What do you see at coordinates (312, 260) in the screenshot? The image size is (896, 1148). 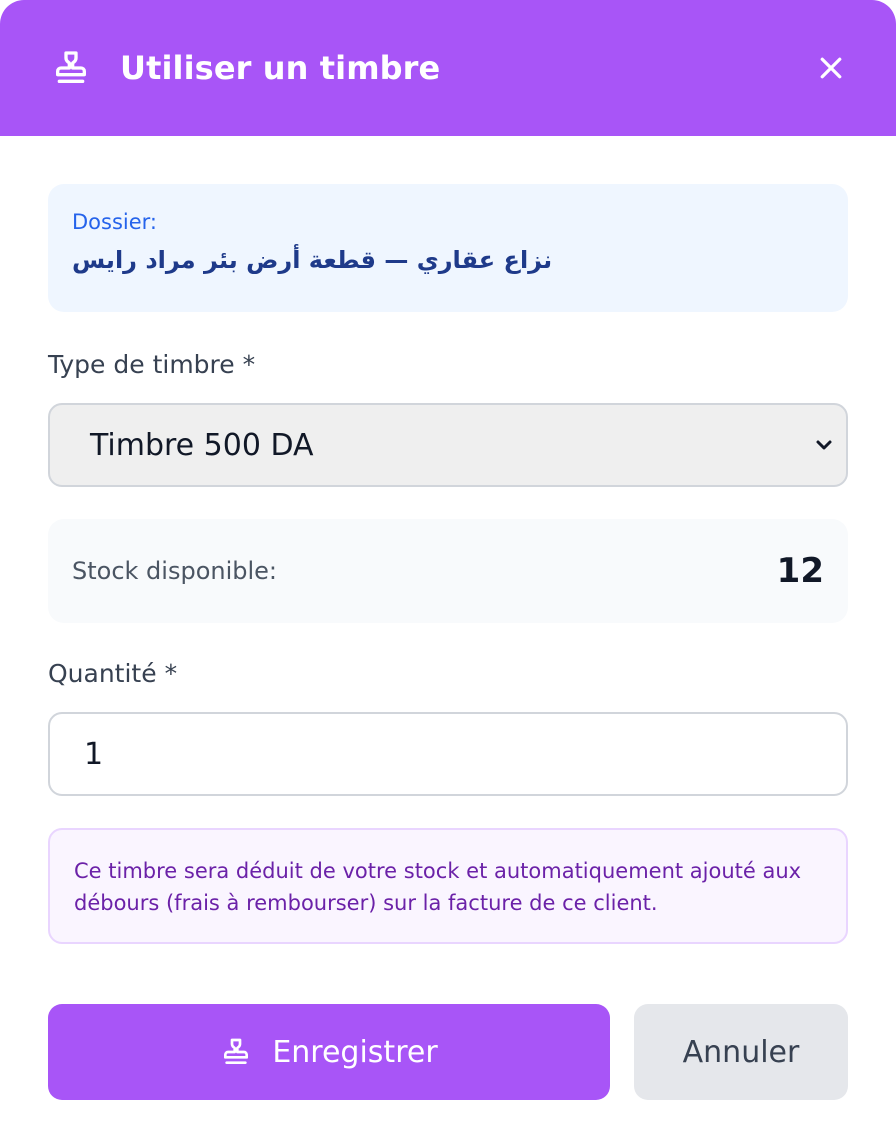 I see `dossier-value: نزاع عقاري — قطعة أرض بئر مراد رايس` at bounding box center [312, 260].